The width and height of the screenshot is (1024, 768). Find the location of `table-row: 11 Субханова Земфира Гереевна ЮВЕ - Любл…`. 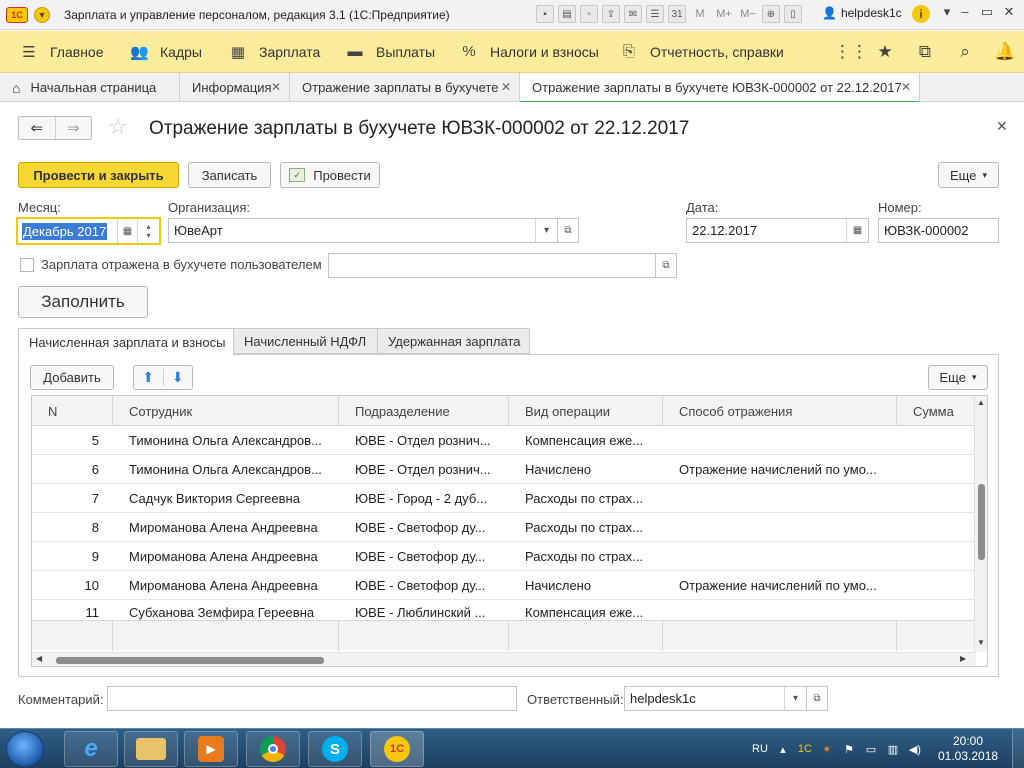

table-row: 11 Субханова Земфира Гереевна ЮВЕ - Любл… is located at coordinates (504, 610).